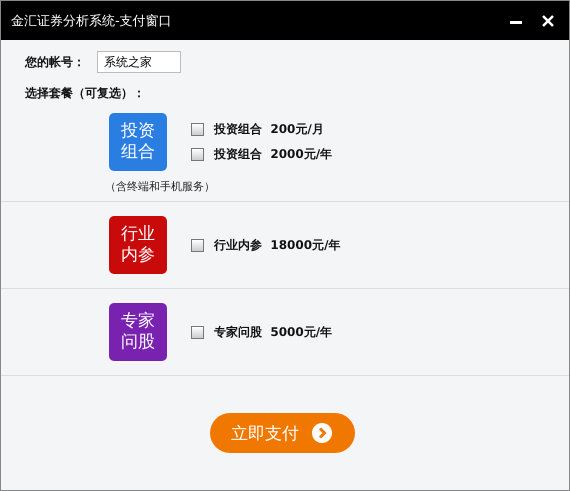  What do you see at coordinates (138, 245) in the screenshot?
I see `package-tile: 行业 内参` at bounding box center [138, 245].